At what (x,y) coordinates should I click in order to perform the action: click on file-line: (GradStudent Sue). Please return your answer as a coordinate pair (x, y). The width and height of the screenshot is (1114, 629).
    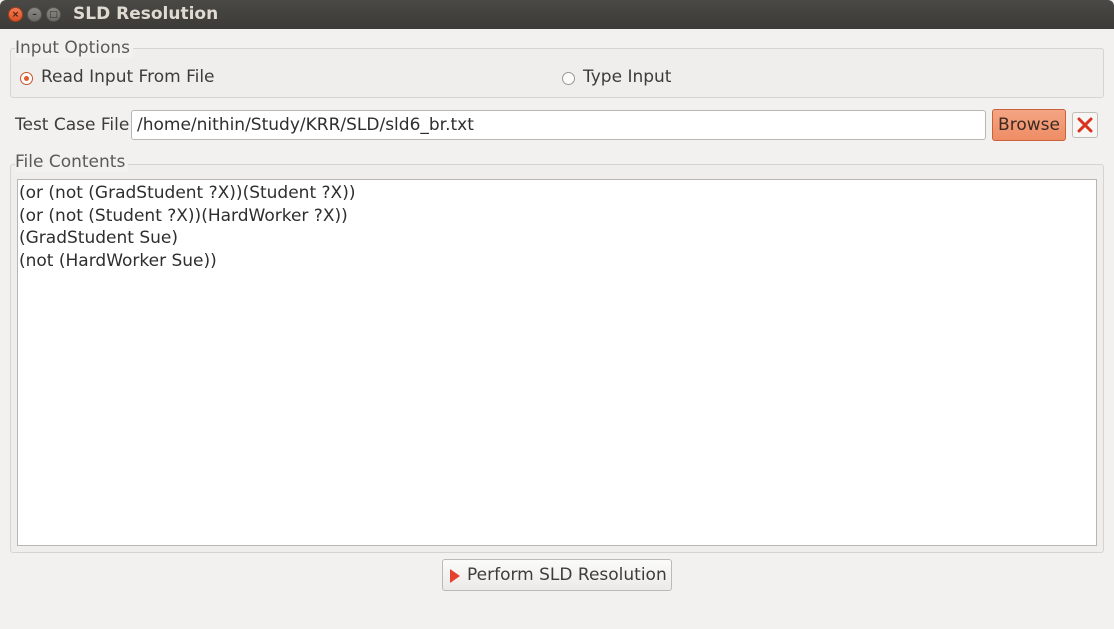
    Looking at the image, I should click on (98, 238).